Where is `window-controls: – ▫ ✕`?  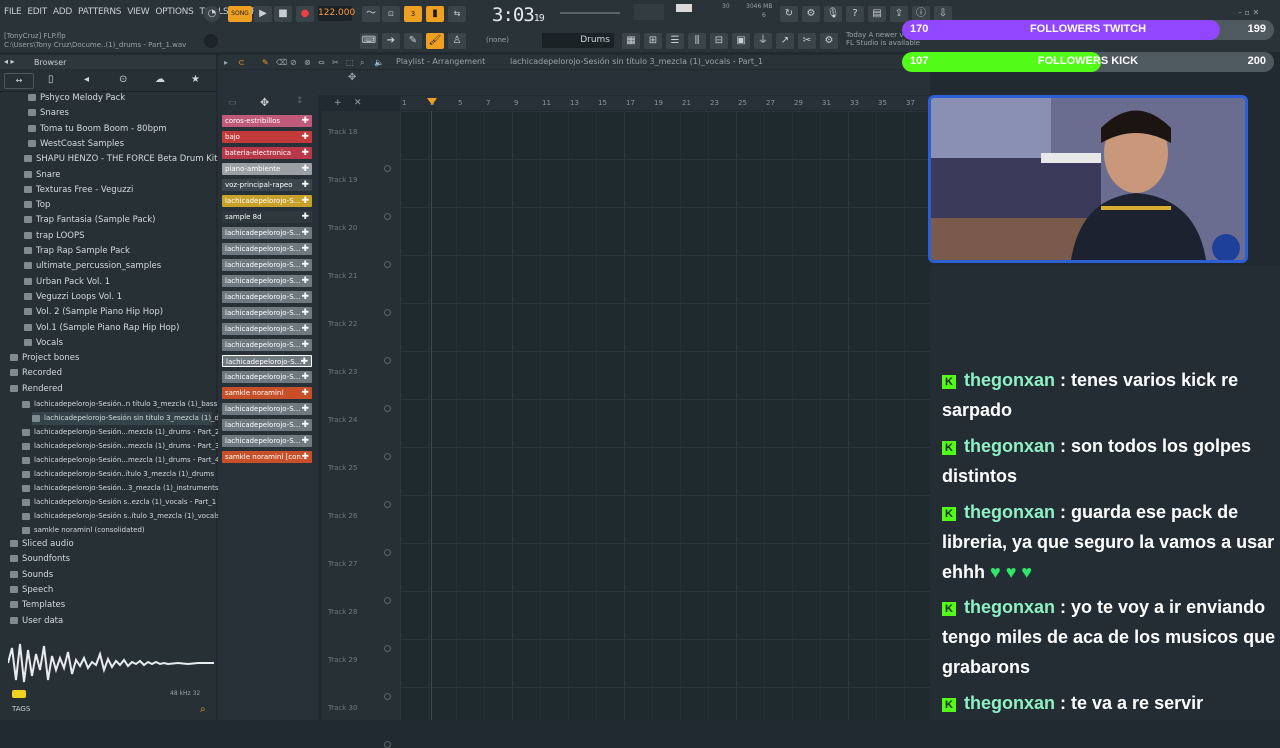
window-controls: – ▫ ✕ is located at coordinates (1248, 12).